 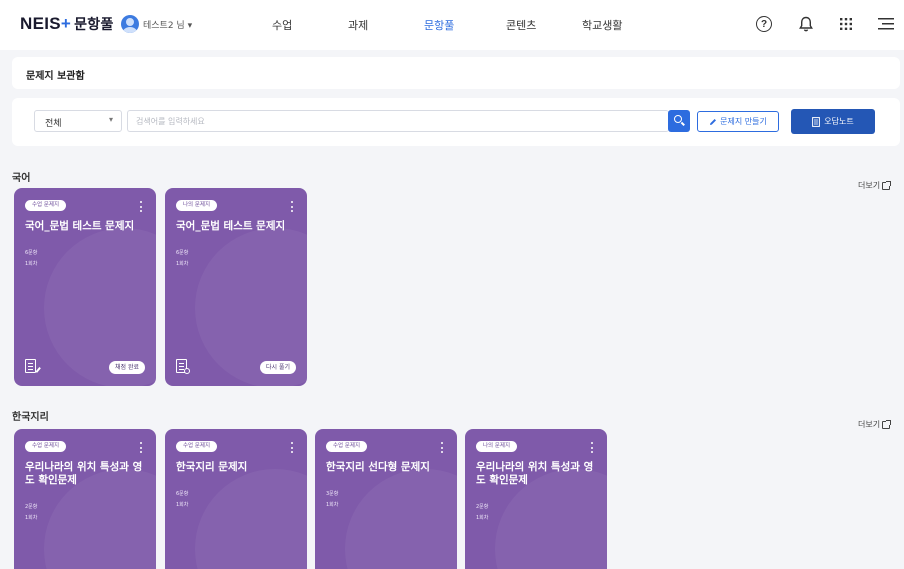 What do you see at coordinates (743, 121) in the screenshot?
I see `make-worksheet-label: 문제지 만들기` at bounding box center [743, 121].